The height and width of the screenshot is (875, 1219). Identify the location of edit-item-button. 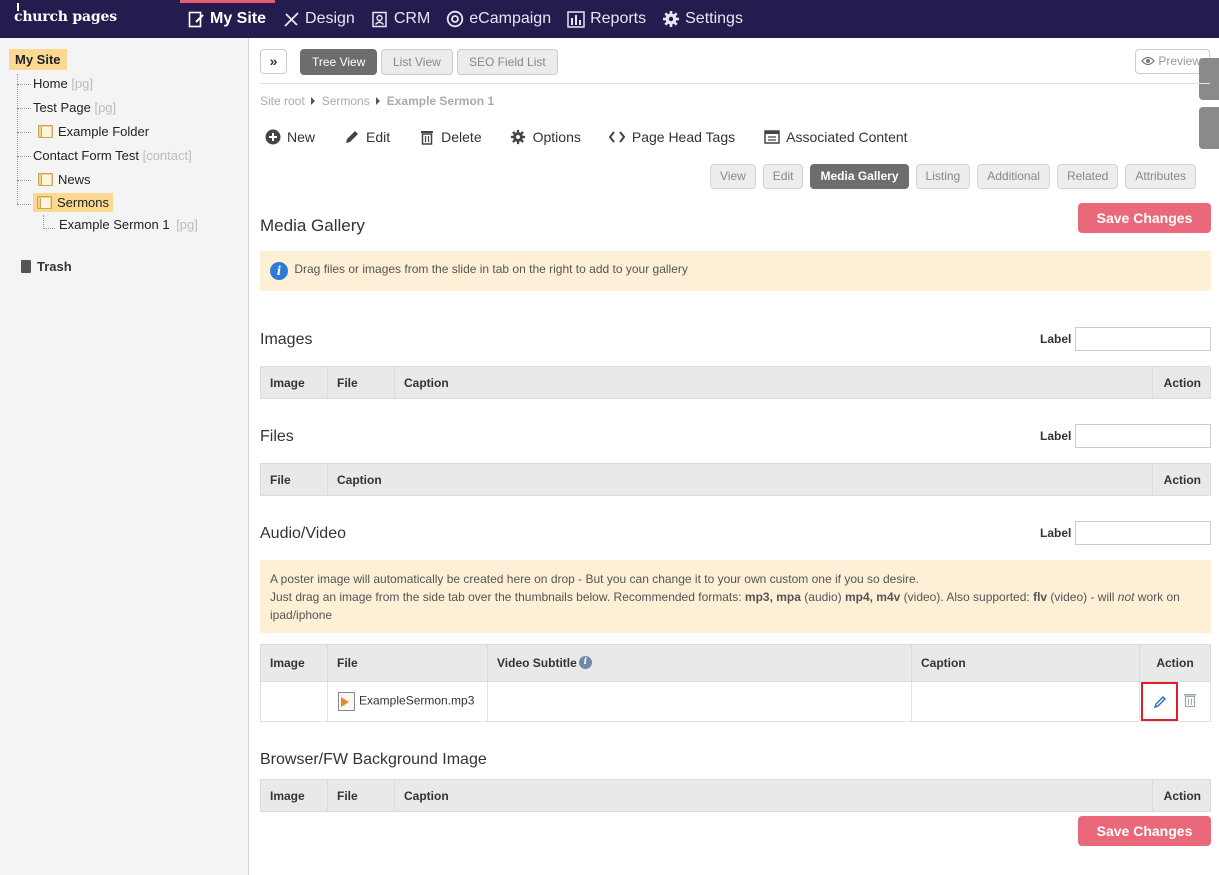
(1159, 701).